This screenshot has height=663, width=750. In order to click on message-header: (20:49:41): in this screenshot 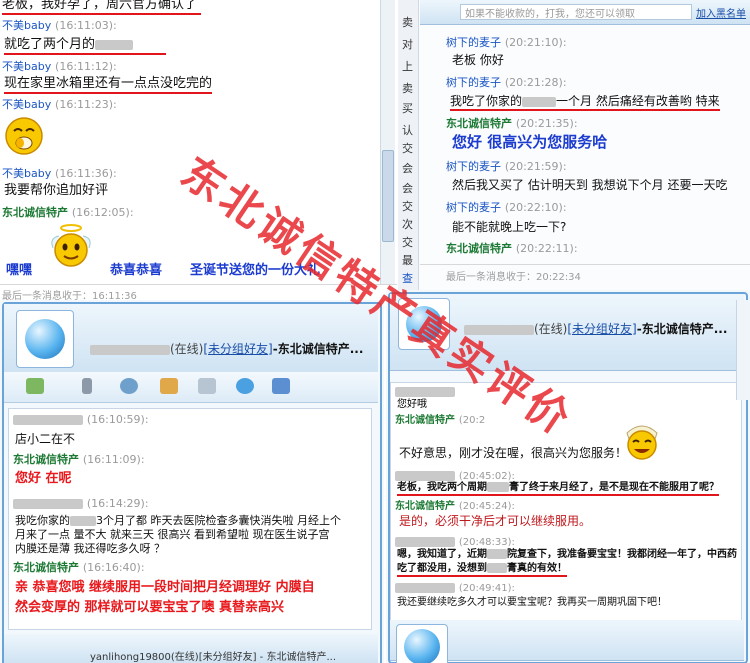, I will do `click(455, 588)`.